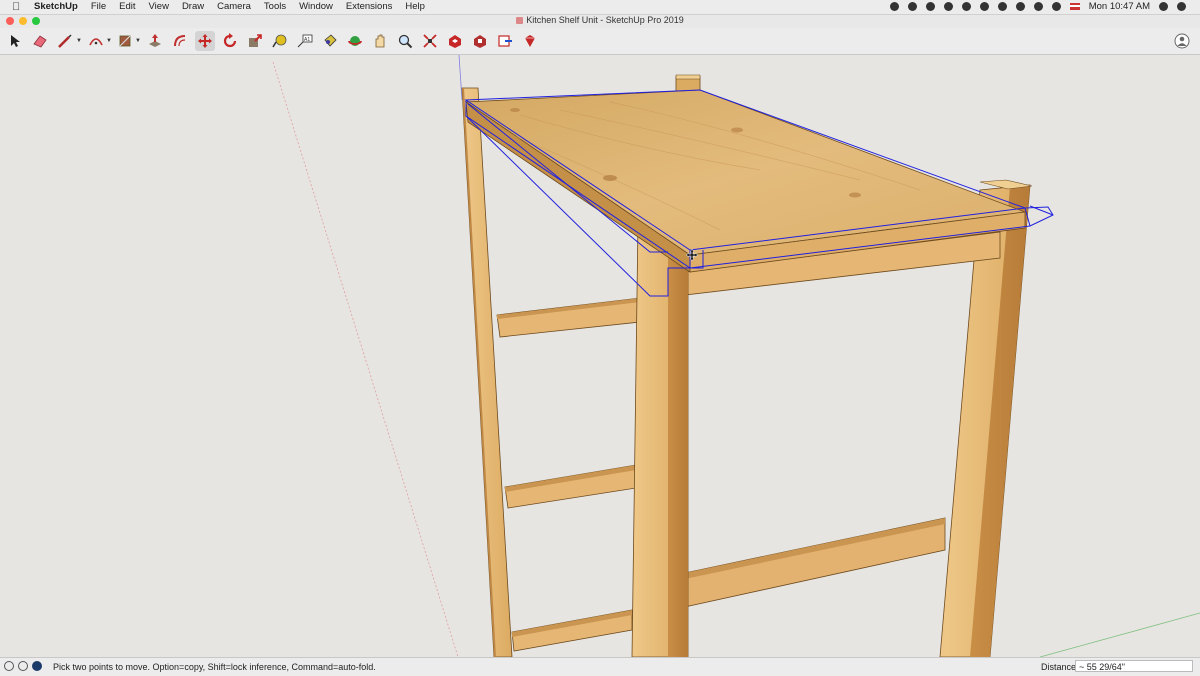 The width and height of the screenshot is (1200, 676). Describe the element at coordinates (505, 41) in the screenshot. I see `send-to-layout-icon` at that location.